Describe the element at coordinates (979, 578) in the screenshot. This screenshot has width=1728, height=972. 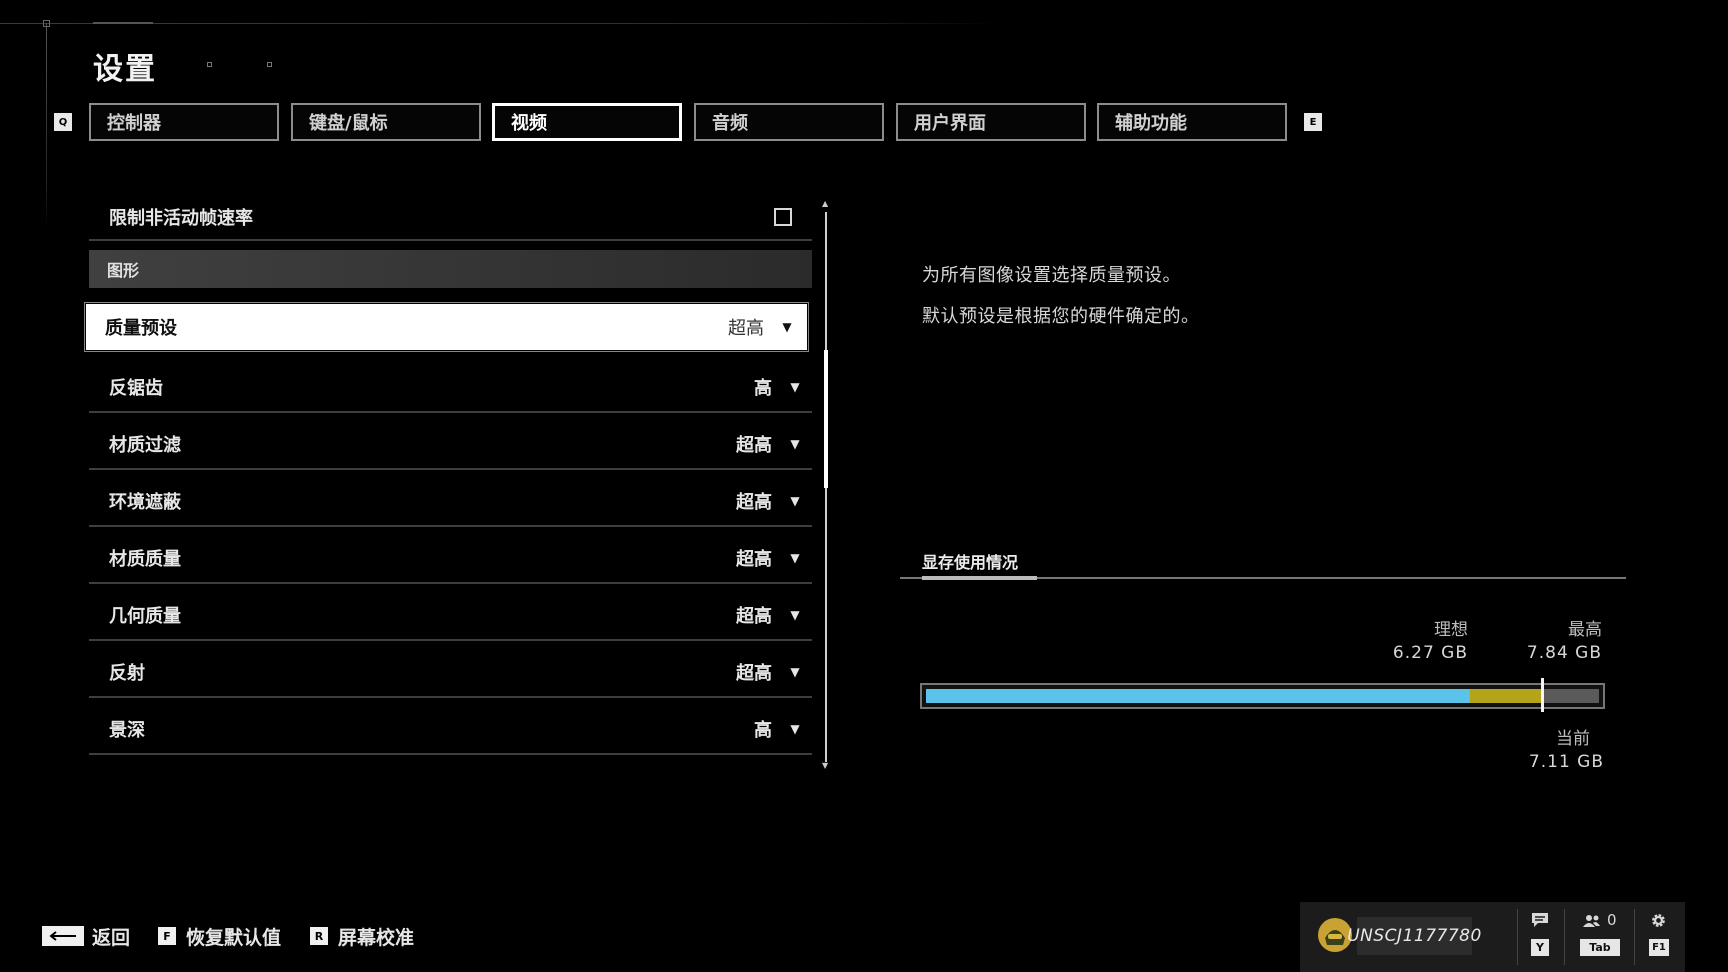
I see `vram-divider-highlight` at that location.